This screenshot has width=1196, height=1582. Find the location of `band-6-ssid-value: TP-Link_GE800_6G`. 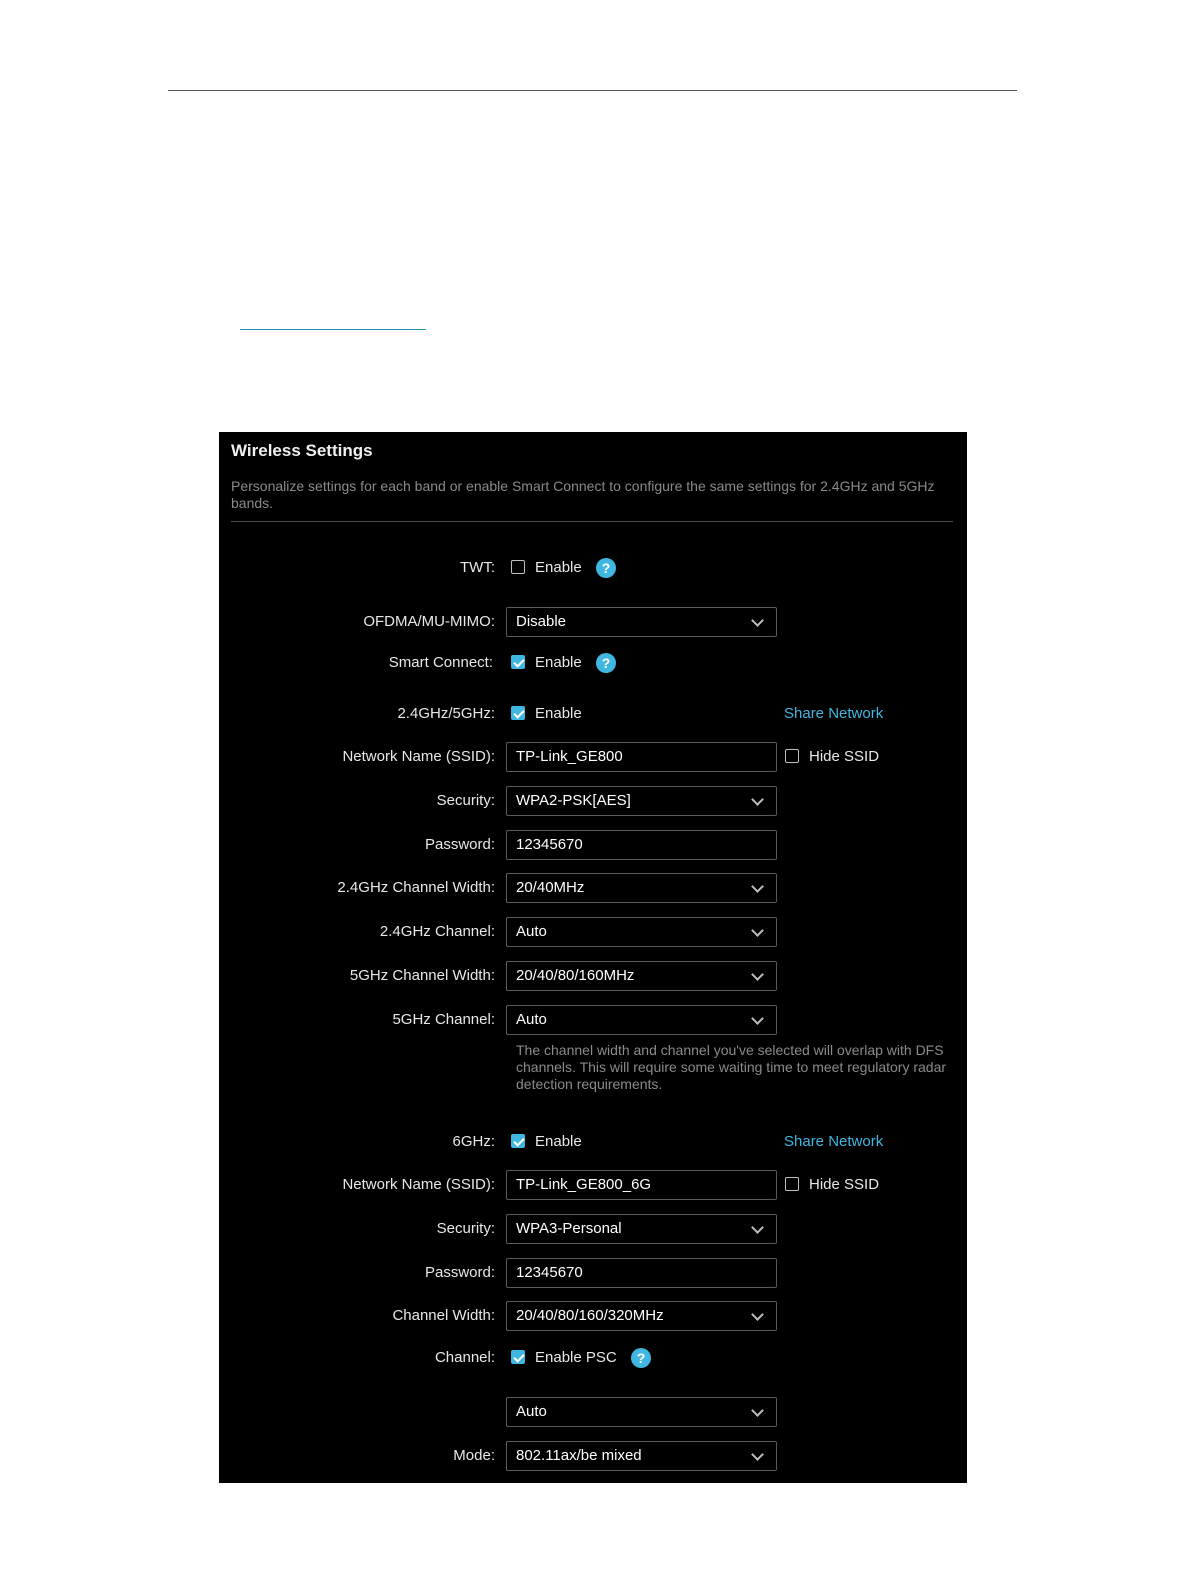

band-6-ssid-value: TP-Link_GE800_6G is located at coordinates (584, 1184).